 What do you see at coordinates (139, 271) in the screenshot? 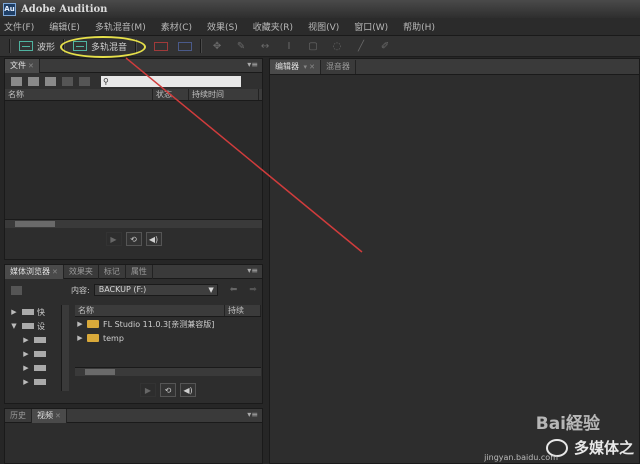
I see `tab-properties: 属性` at bounding box center [139, 271].